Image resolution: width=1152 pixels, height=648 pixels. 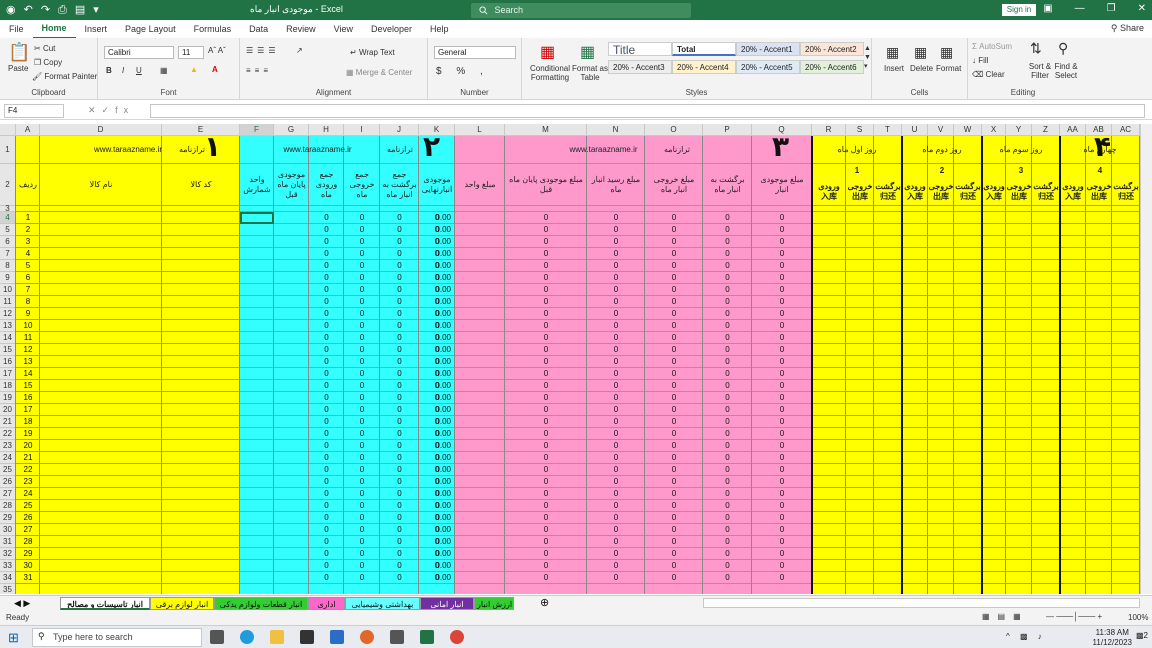 What do you see at coordinates (337, 637) in the screenshot?
I see `app-icon` at bounding box center [337, 637].